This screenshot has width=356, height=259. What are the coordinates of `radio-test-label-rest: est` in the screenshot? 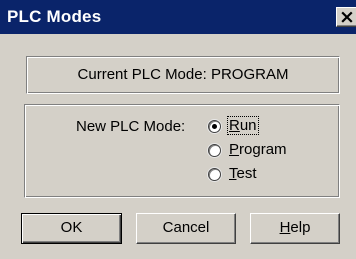 It's located at (246, 173).